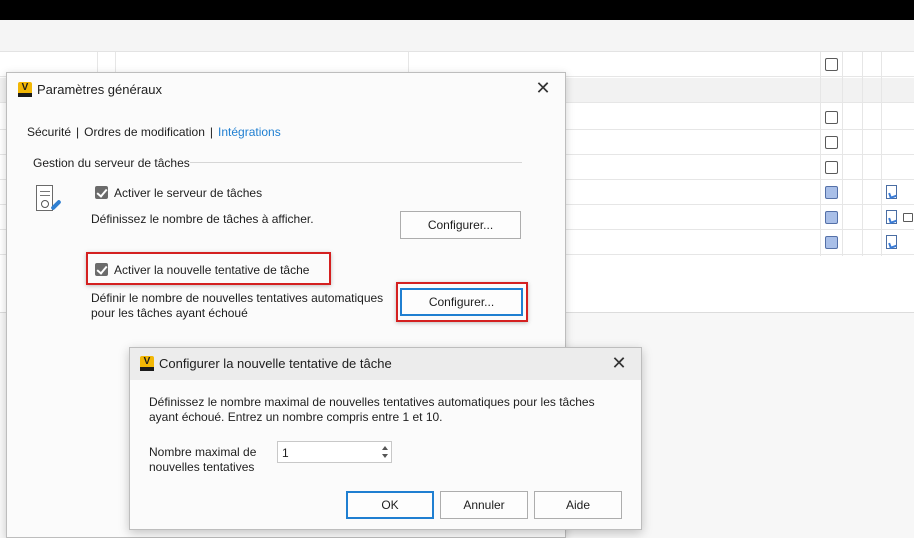  Describe the element at coordinates (101, 269) in the screenshot. I see `enable-retry-checkbox` at that location.